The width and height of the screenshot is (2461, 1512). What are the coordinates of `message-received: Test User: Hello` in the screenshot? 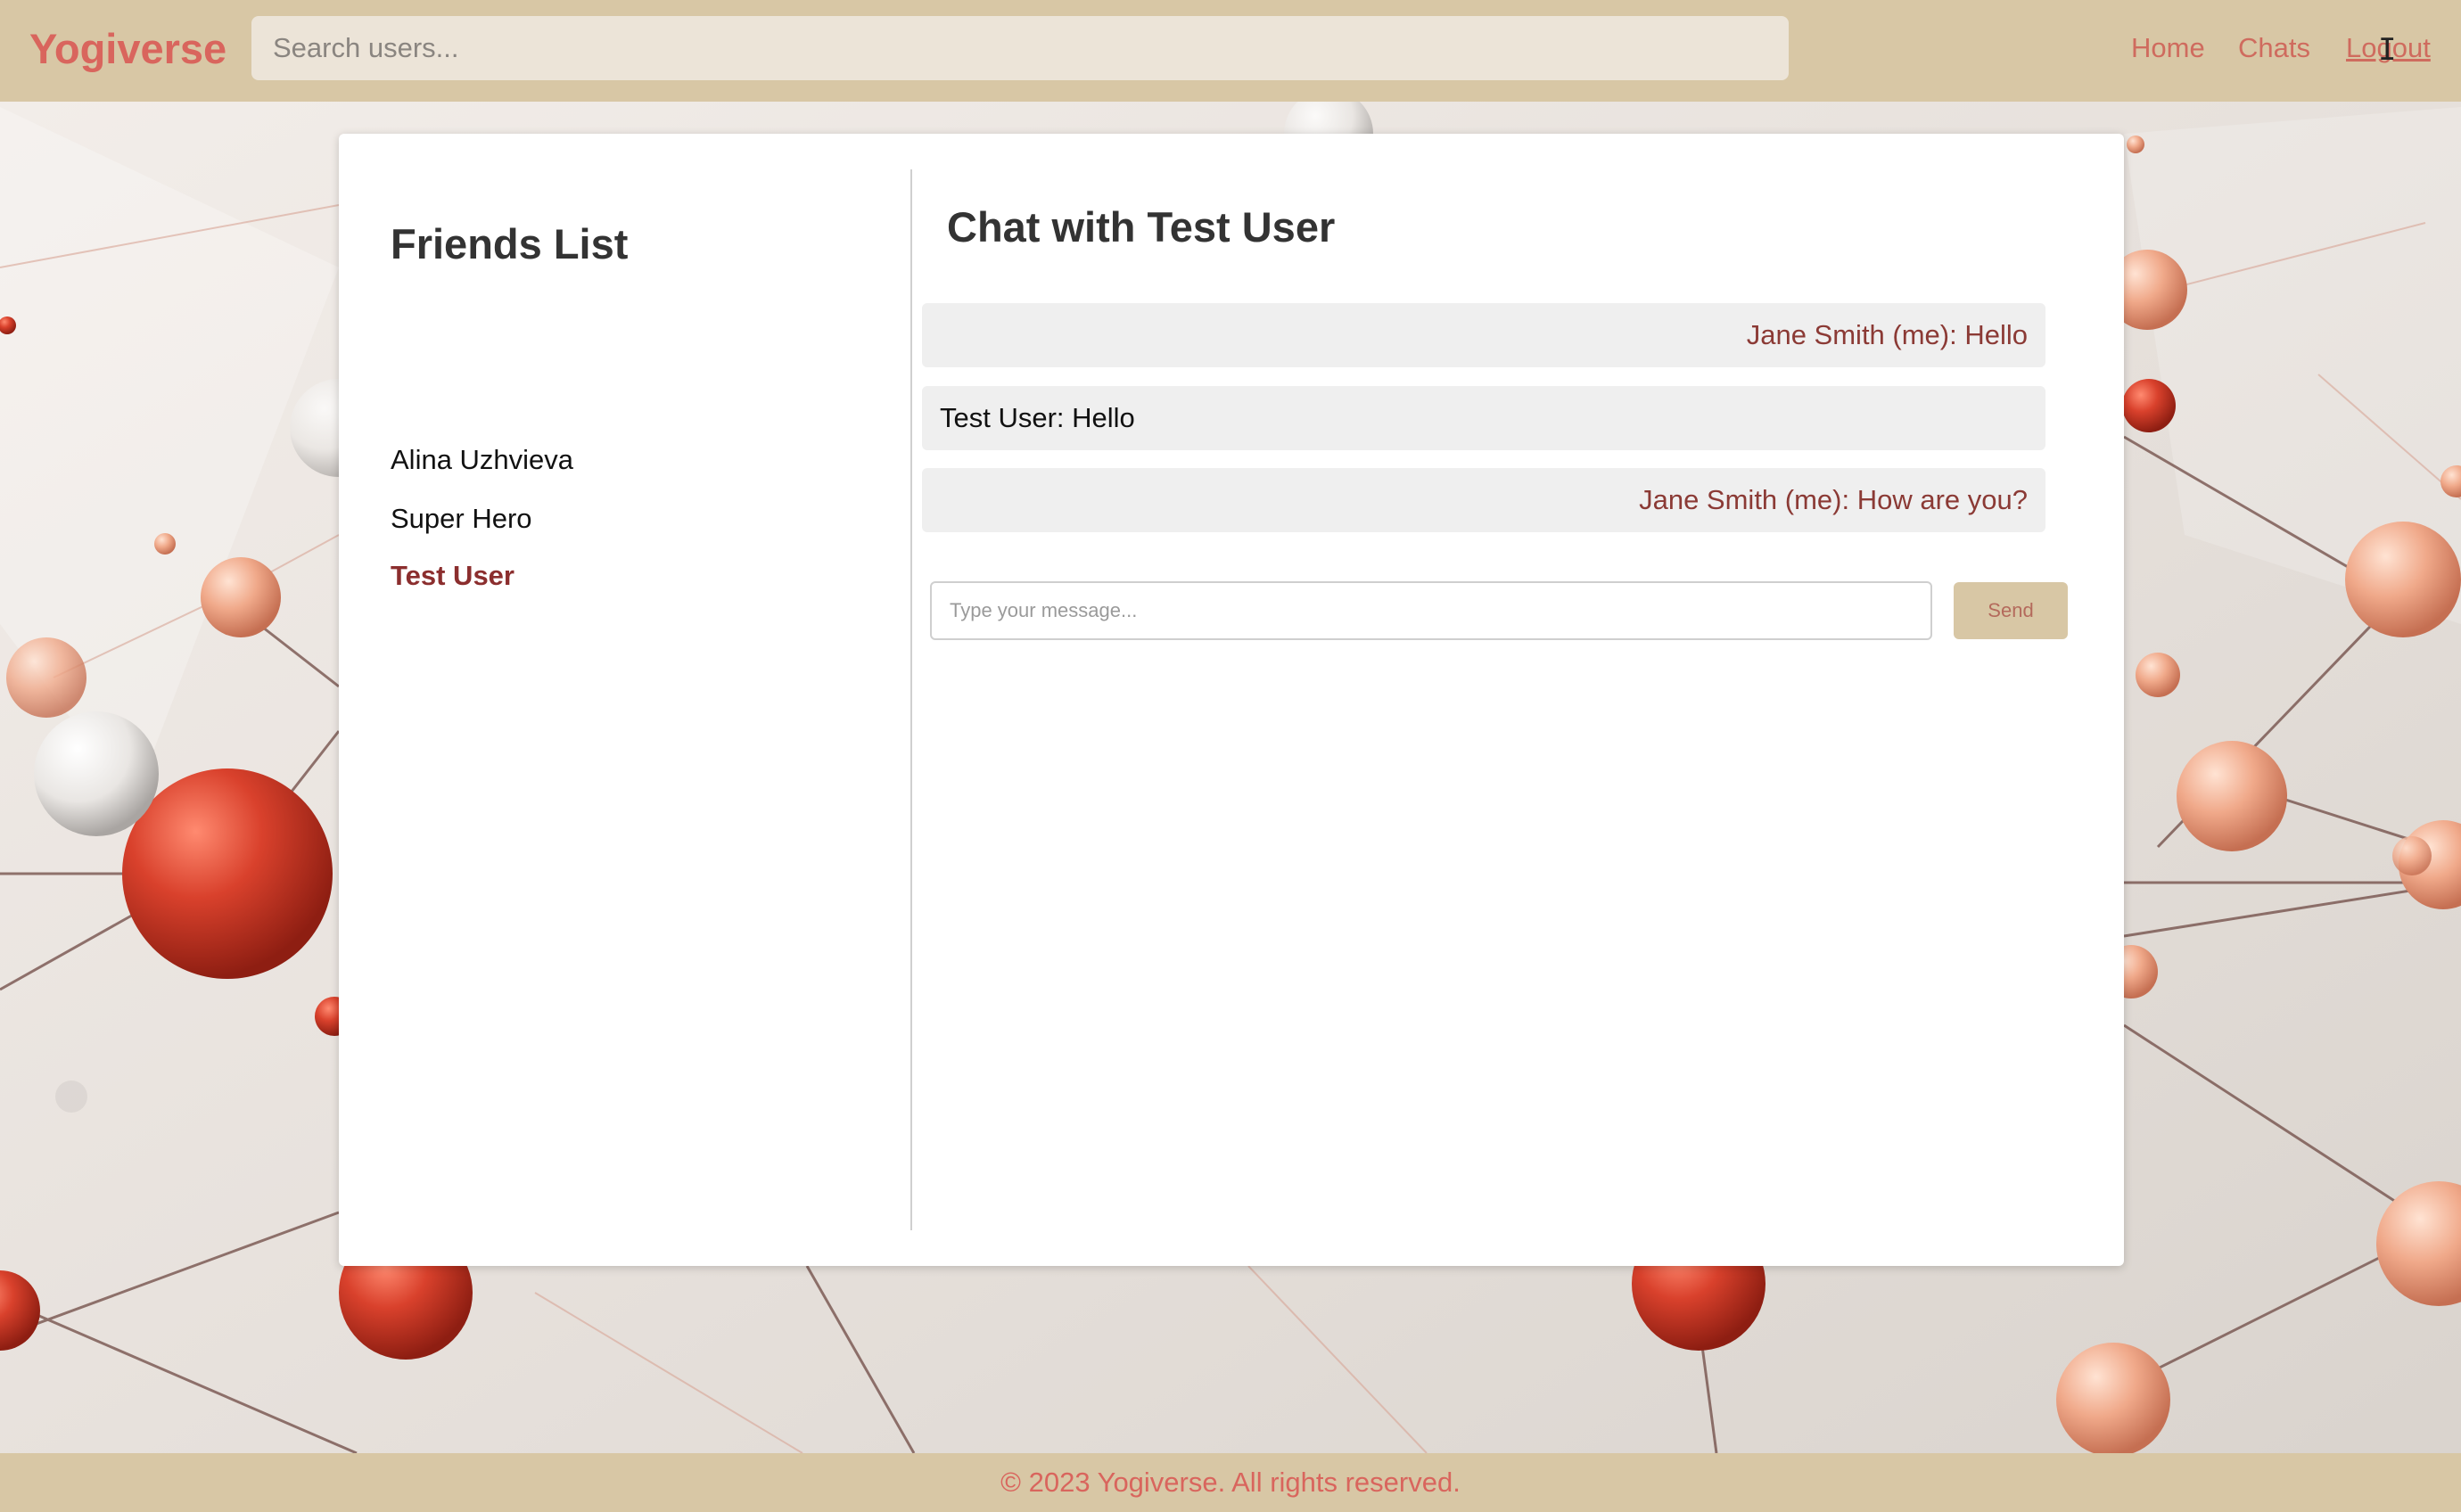 It's located at (1483, 418).